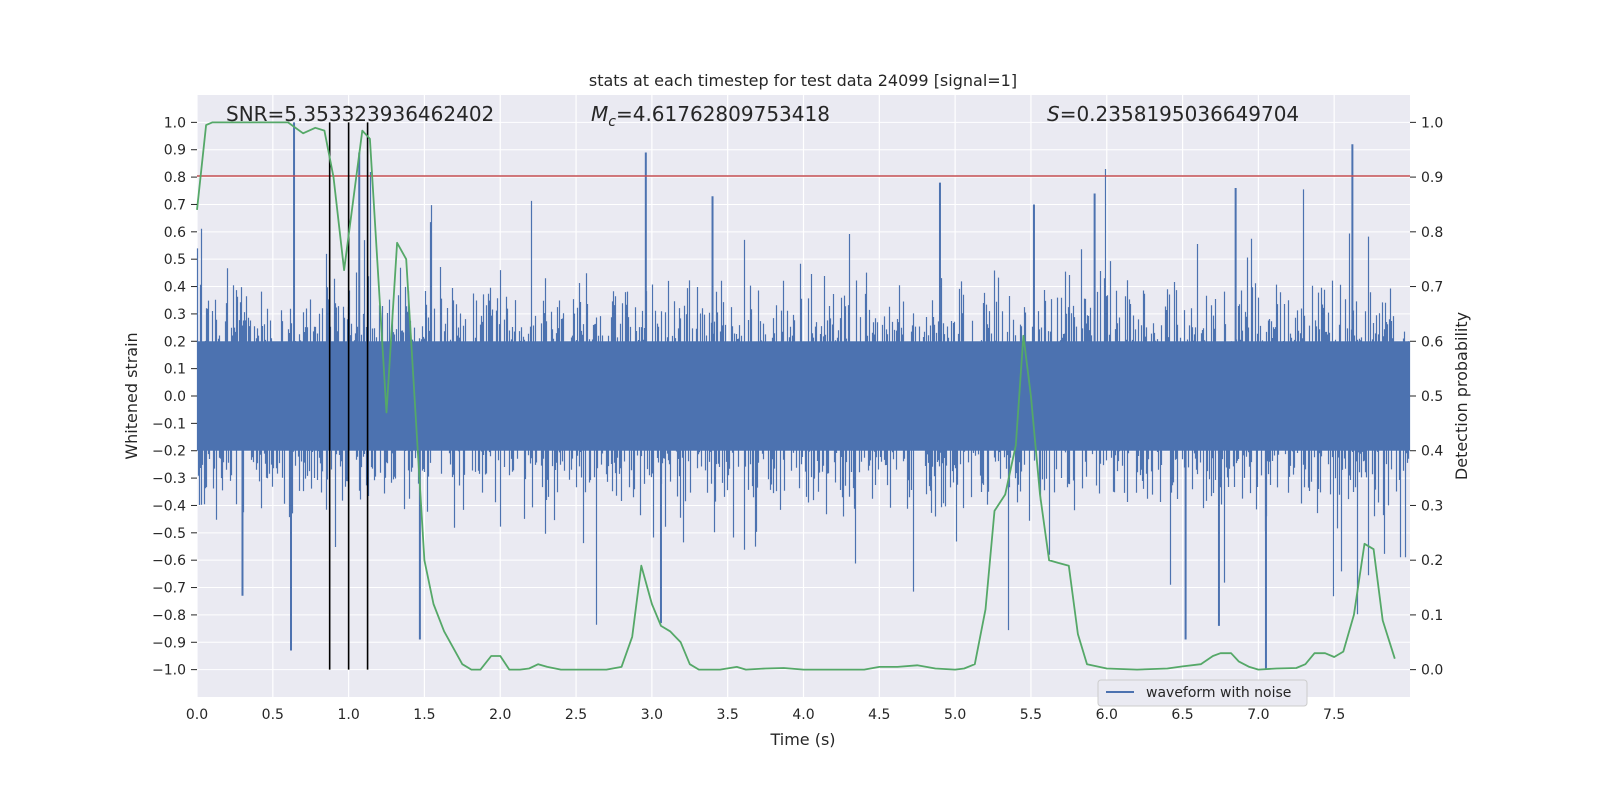  What do you see at coordinates (1432, 233) in the screenshot?
I see `y-right-tick-label: 0.8` at bounding box center [1432, 233].